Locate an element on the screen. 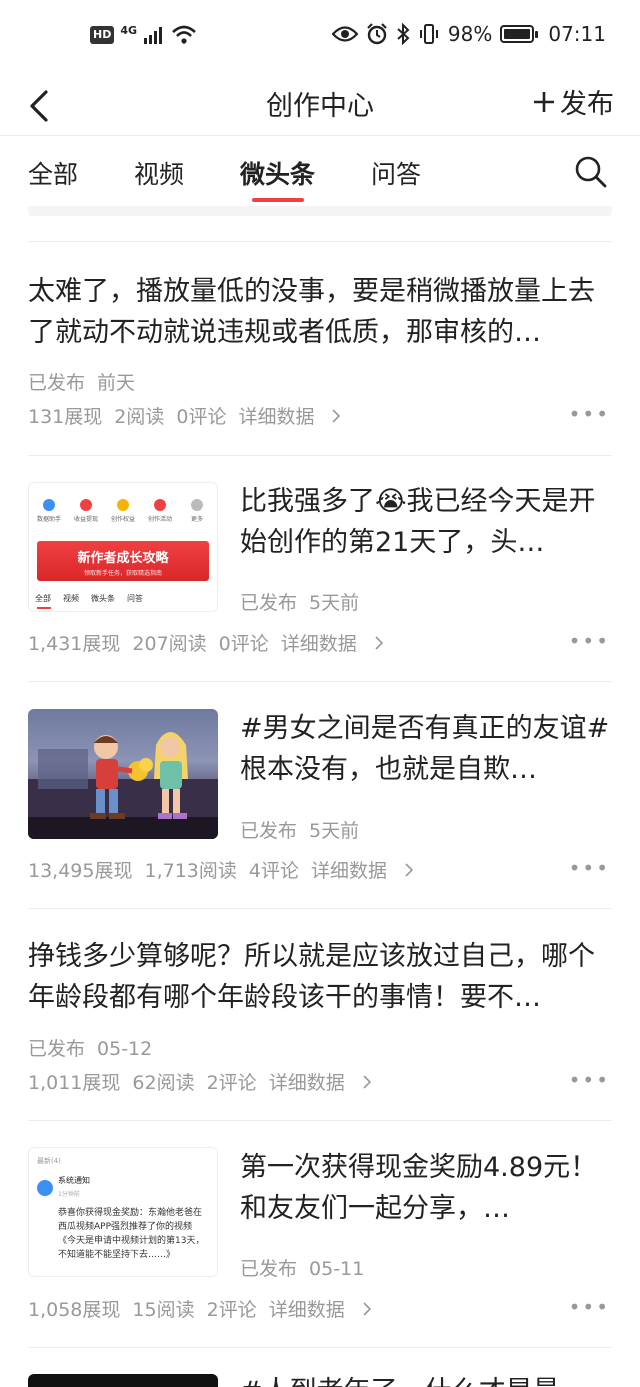 This screenshot has height=1387, width=640. views-count: 1,058展现 is located at coordinates (74, 1310).